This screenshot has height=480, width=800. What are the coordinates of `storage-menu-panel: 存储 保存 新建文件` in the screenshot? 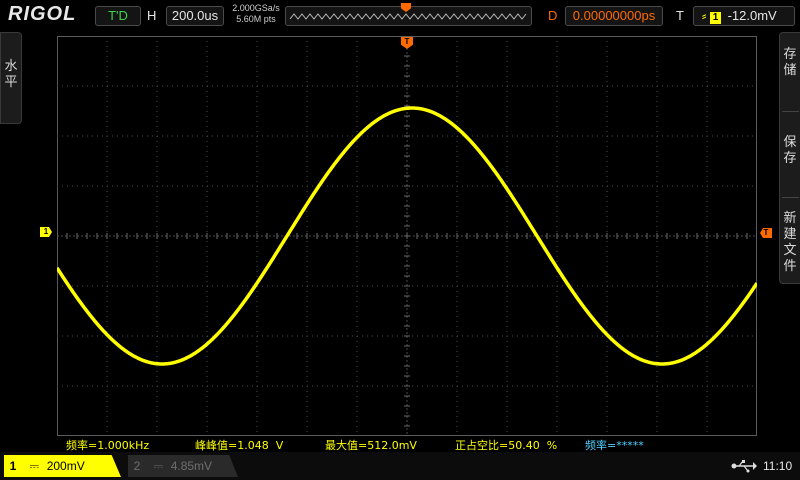 It's located at (789, 158).